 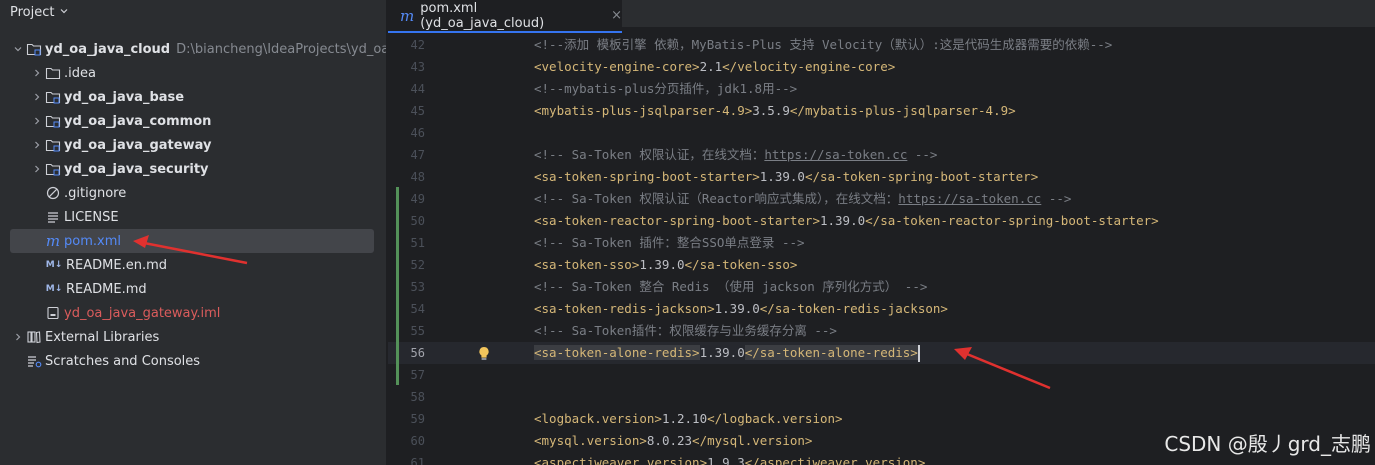 I want to click on line-number: 61, so click(x=406, y=458).